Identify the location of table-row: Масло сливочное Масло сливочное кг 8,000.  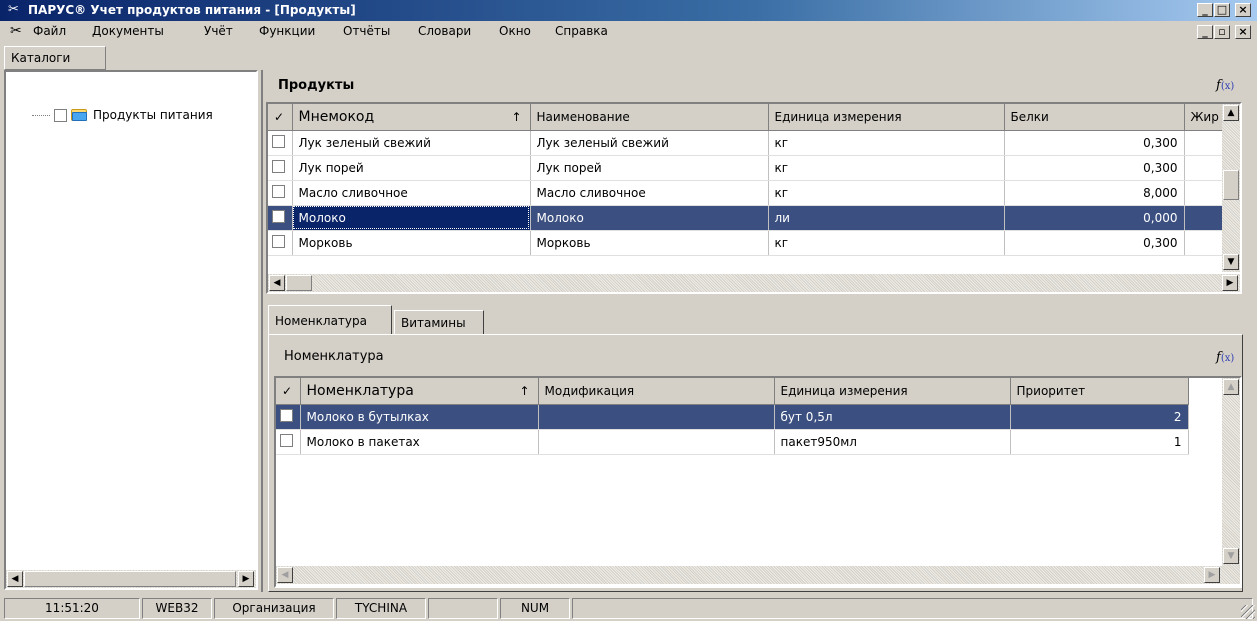
(746, 193).